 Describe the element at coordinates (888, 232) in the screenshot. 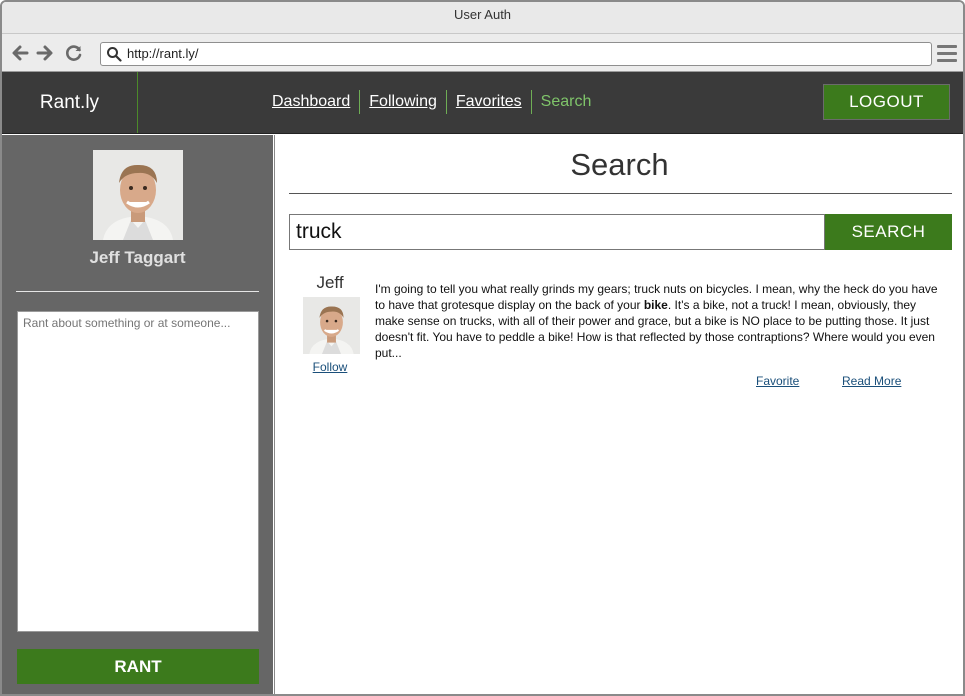

I see `search-button: SEARCH` at that location.